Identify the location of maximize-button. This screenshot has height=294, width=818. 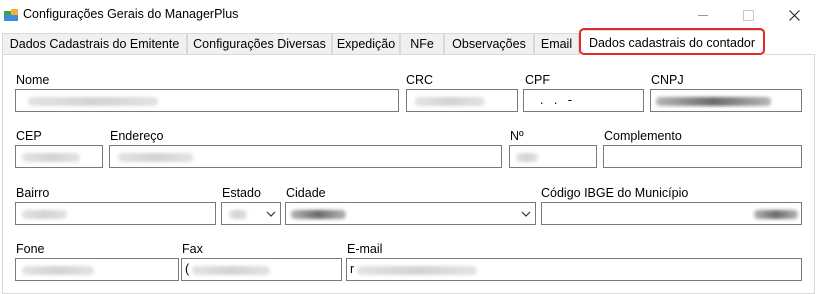
(748, 15).